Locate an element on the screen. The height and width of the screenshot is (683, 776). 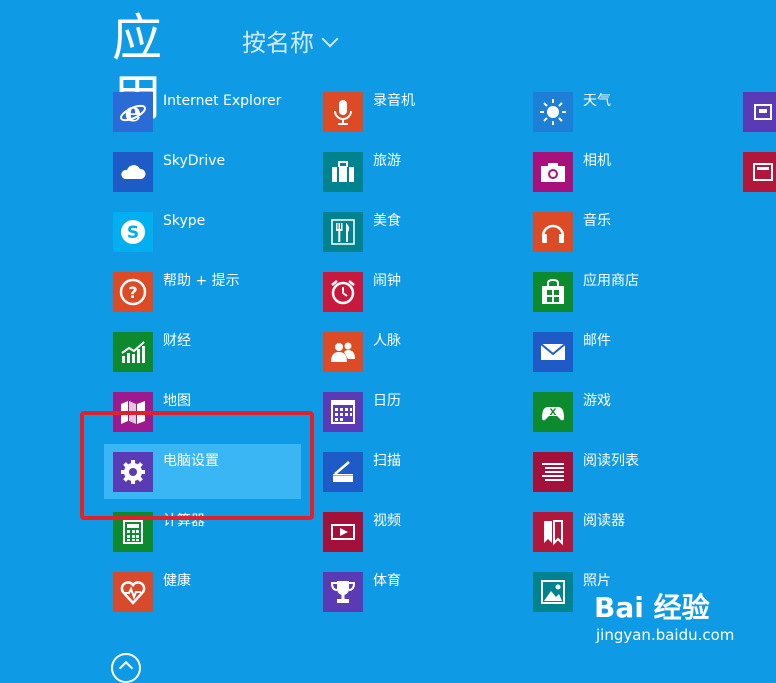
app-tile-alarms: 闹钟 is located at coordinates (418, 292).